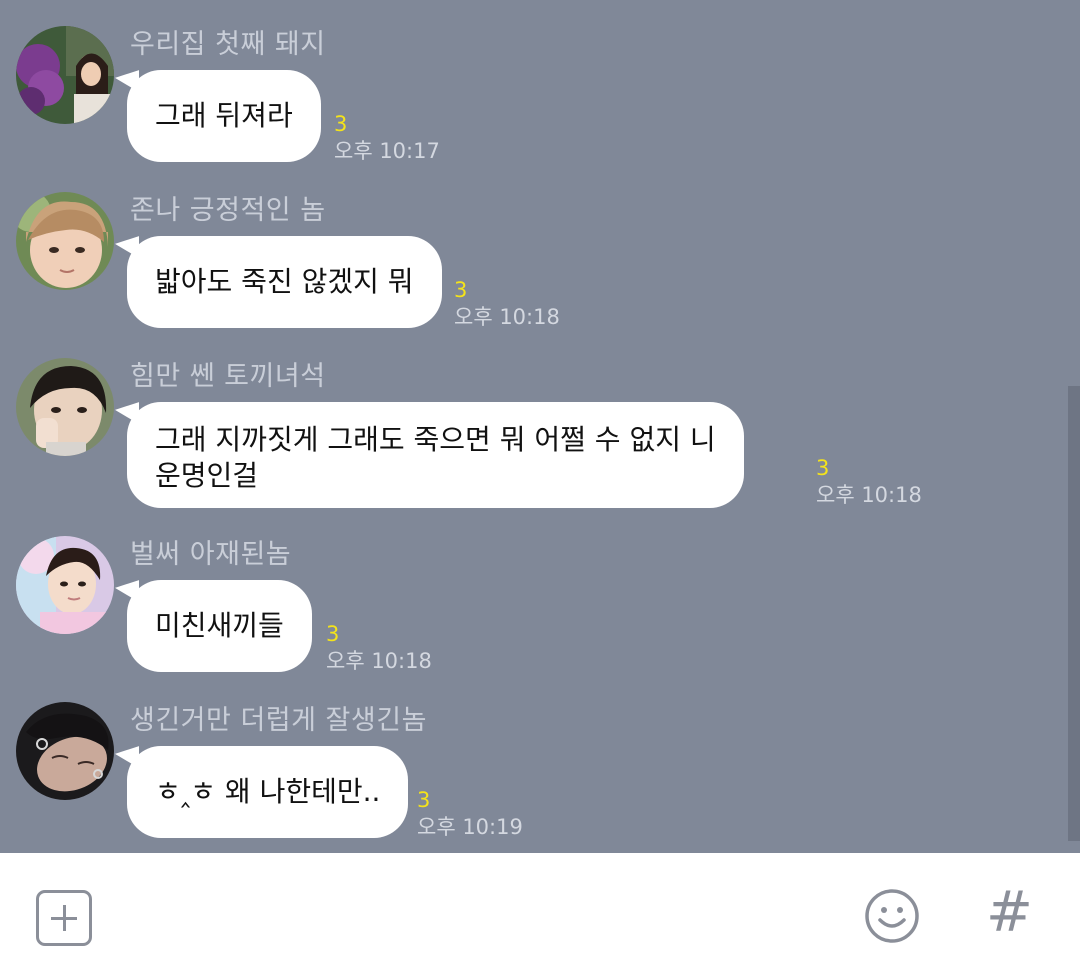 The width and height of the screenshot is (1080, 980). I want to click on message-text: 미친새끼들, so click(219, 625).